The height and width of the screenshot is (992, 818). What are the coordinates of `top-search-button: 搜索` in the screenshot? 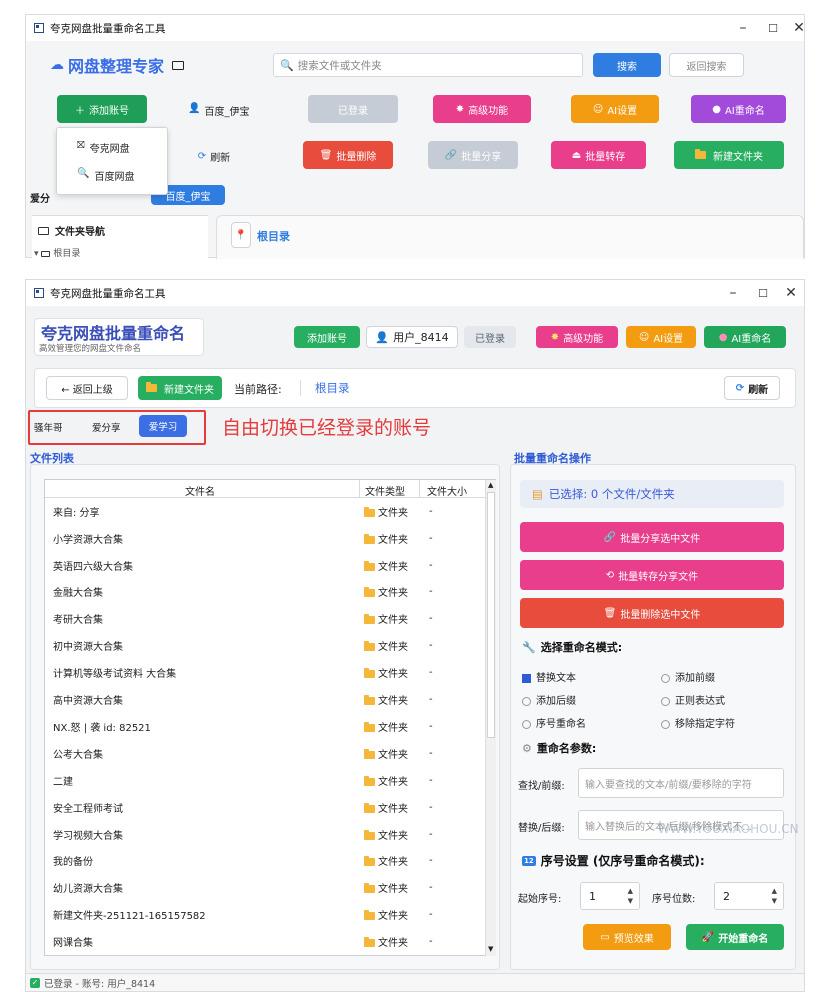 It's located at (627, 65).